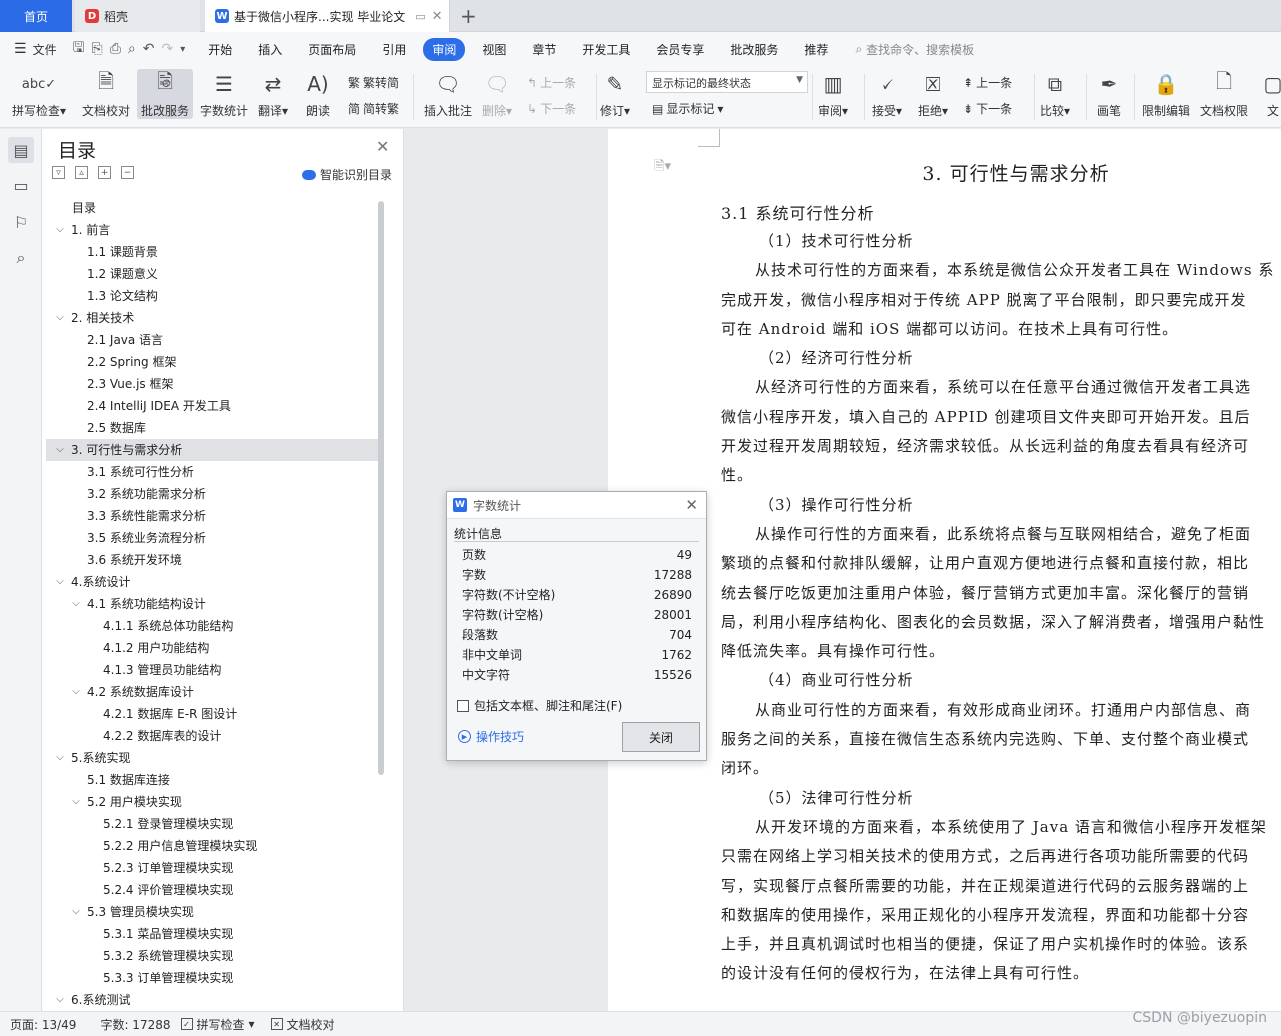  What do you see at coordinates (754, 49) in the screenshot?
I see `menu-item: 批改服务` at bounding box center [754, 49].